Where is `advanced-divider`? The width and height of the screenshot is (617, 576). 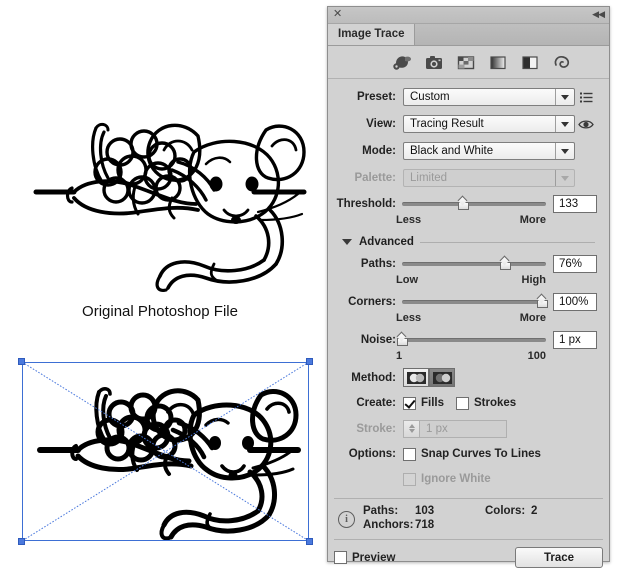 advanced-divider is located at coordinates (507, 242).